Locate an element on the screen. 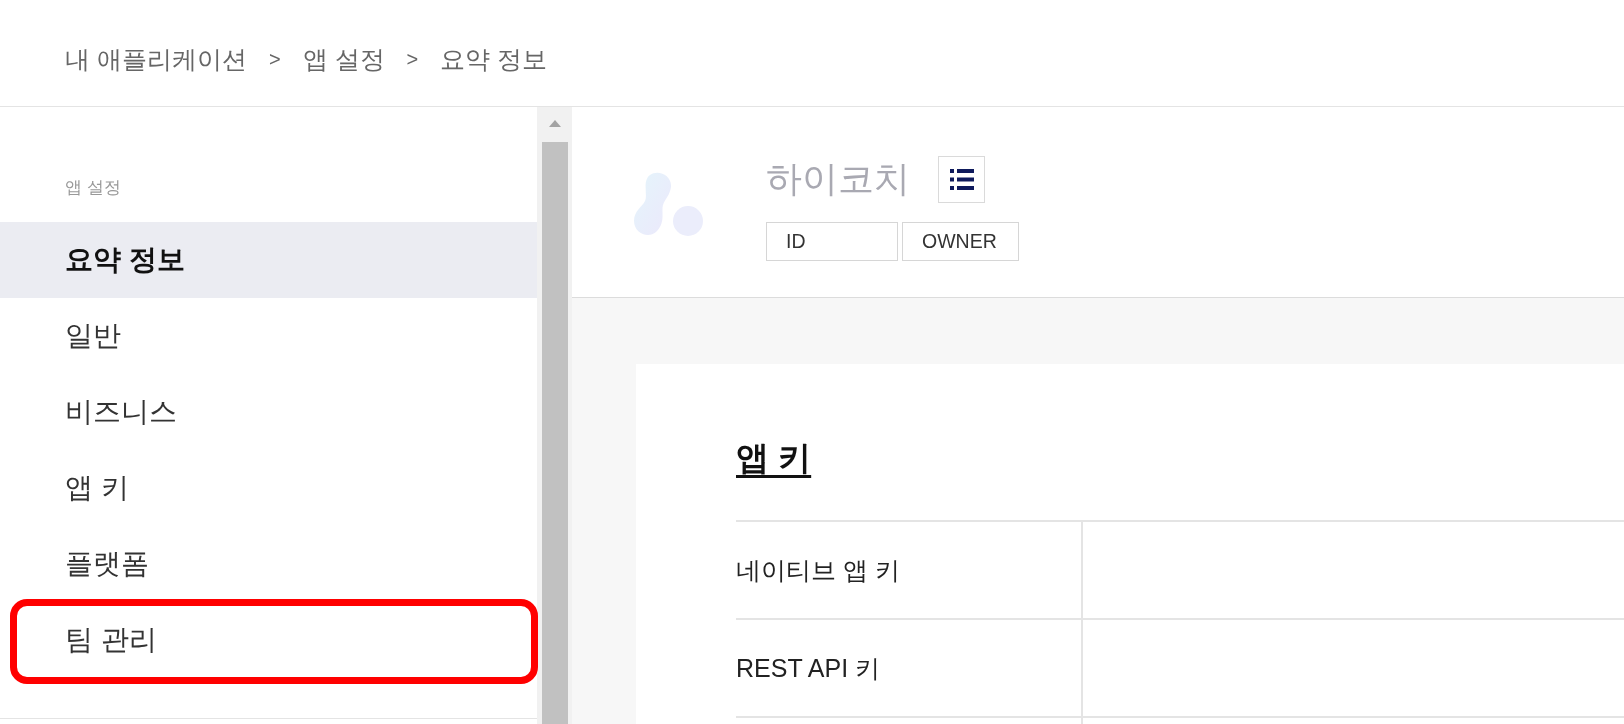  sidebar-item: 요약 정보 is located at coordinates (268, 260).